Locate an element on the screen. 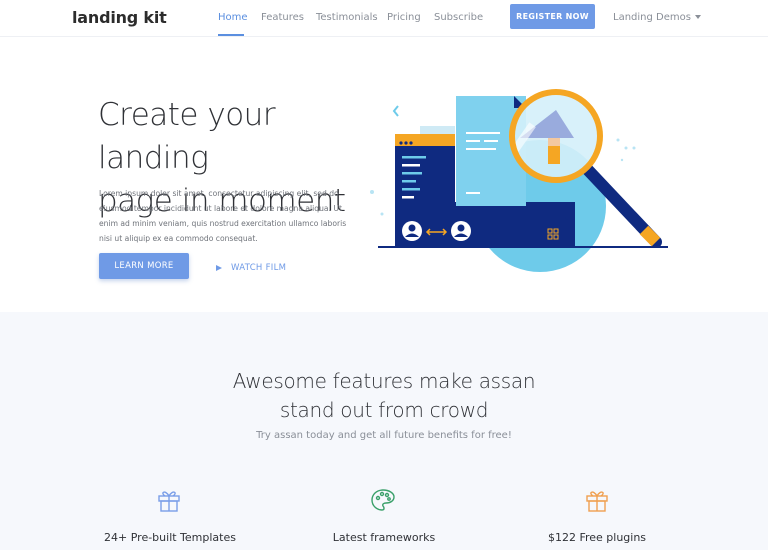 The width and height of the screenshot is (768, 550). brand-logo: landing kit is located at coordinates (119, 17).